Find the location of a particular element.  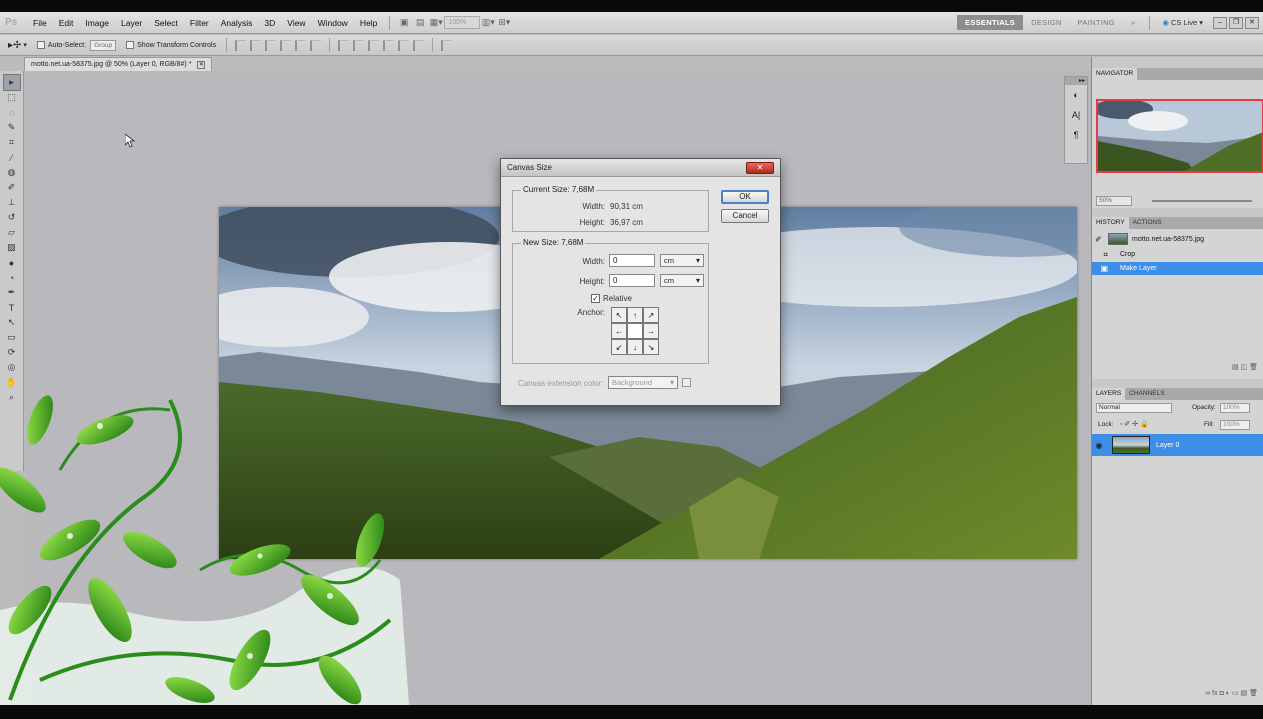

pen-tool: ✒ is located at coordinates (12, 292).